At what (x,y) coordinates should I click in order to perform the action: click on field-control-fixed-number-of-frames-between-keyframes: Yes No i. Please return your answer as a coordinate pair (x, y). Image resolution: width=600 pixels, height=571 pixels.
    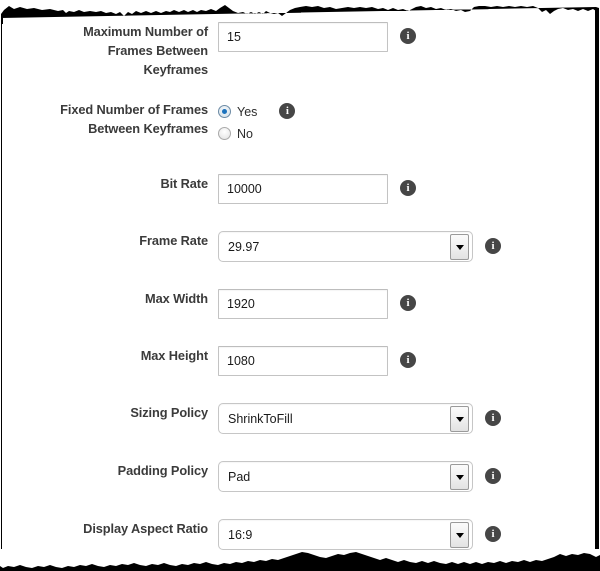
    Looking at the image, I should click on (404, 123).